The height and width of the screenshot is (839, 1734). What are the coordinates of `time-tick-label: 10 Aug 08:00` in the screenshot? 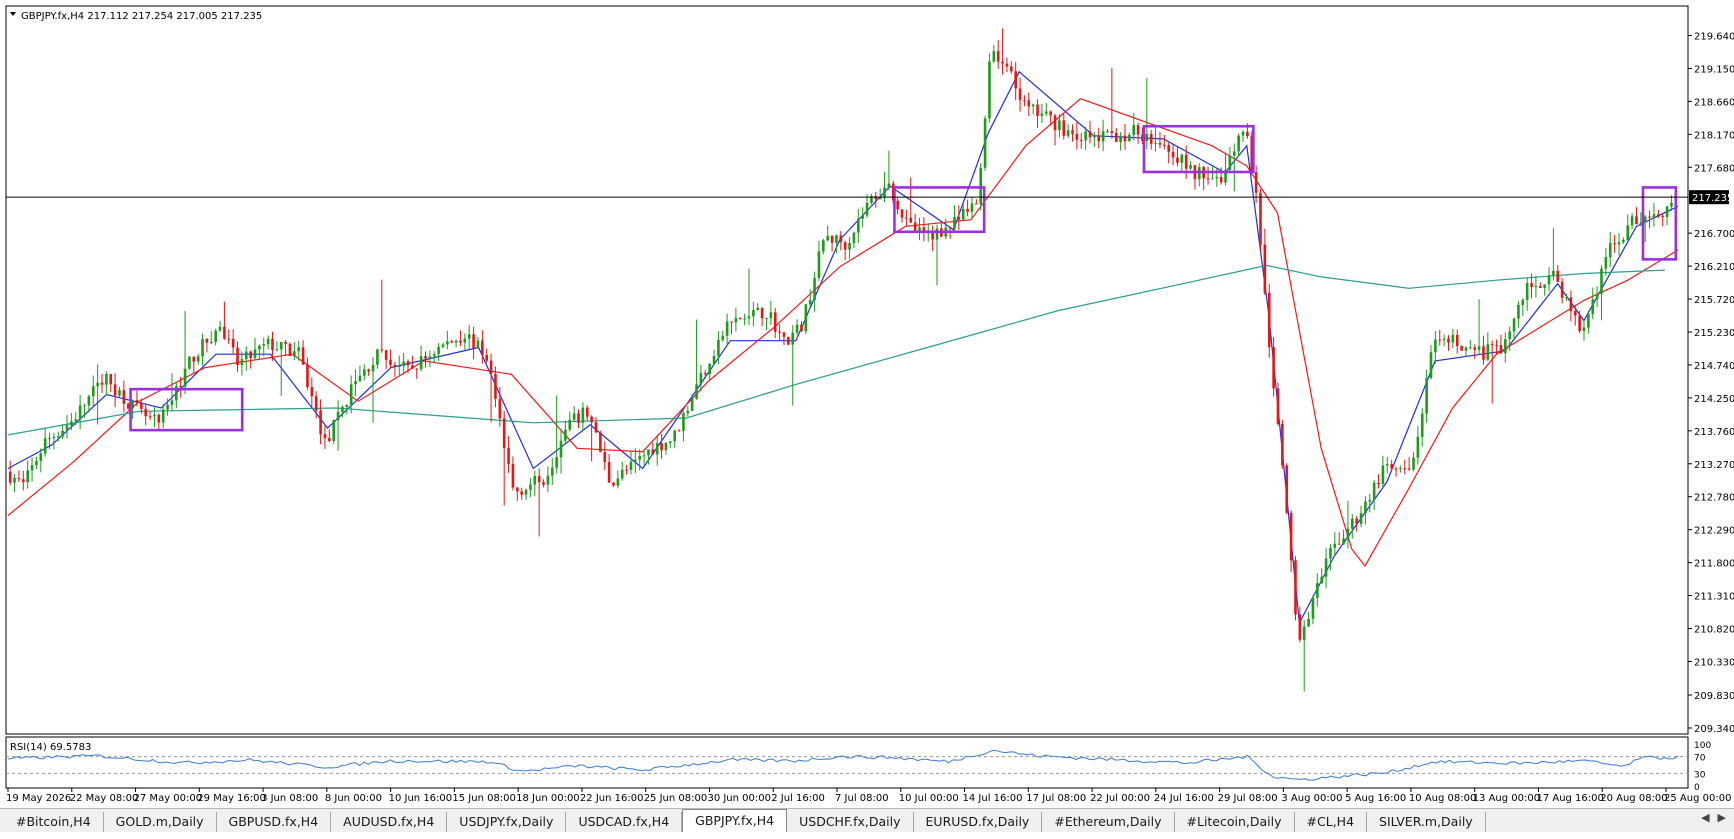 It's located at (1442, 798).